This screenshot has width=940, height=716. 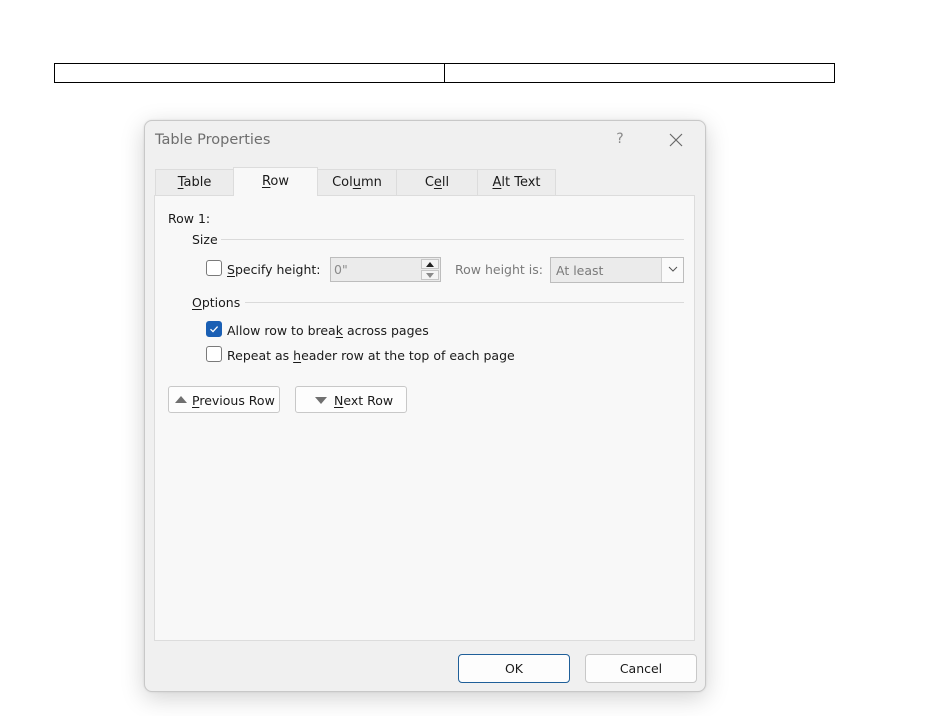 I want to click on triangle-up-icon, so click(x=181, y=399).